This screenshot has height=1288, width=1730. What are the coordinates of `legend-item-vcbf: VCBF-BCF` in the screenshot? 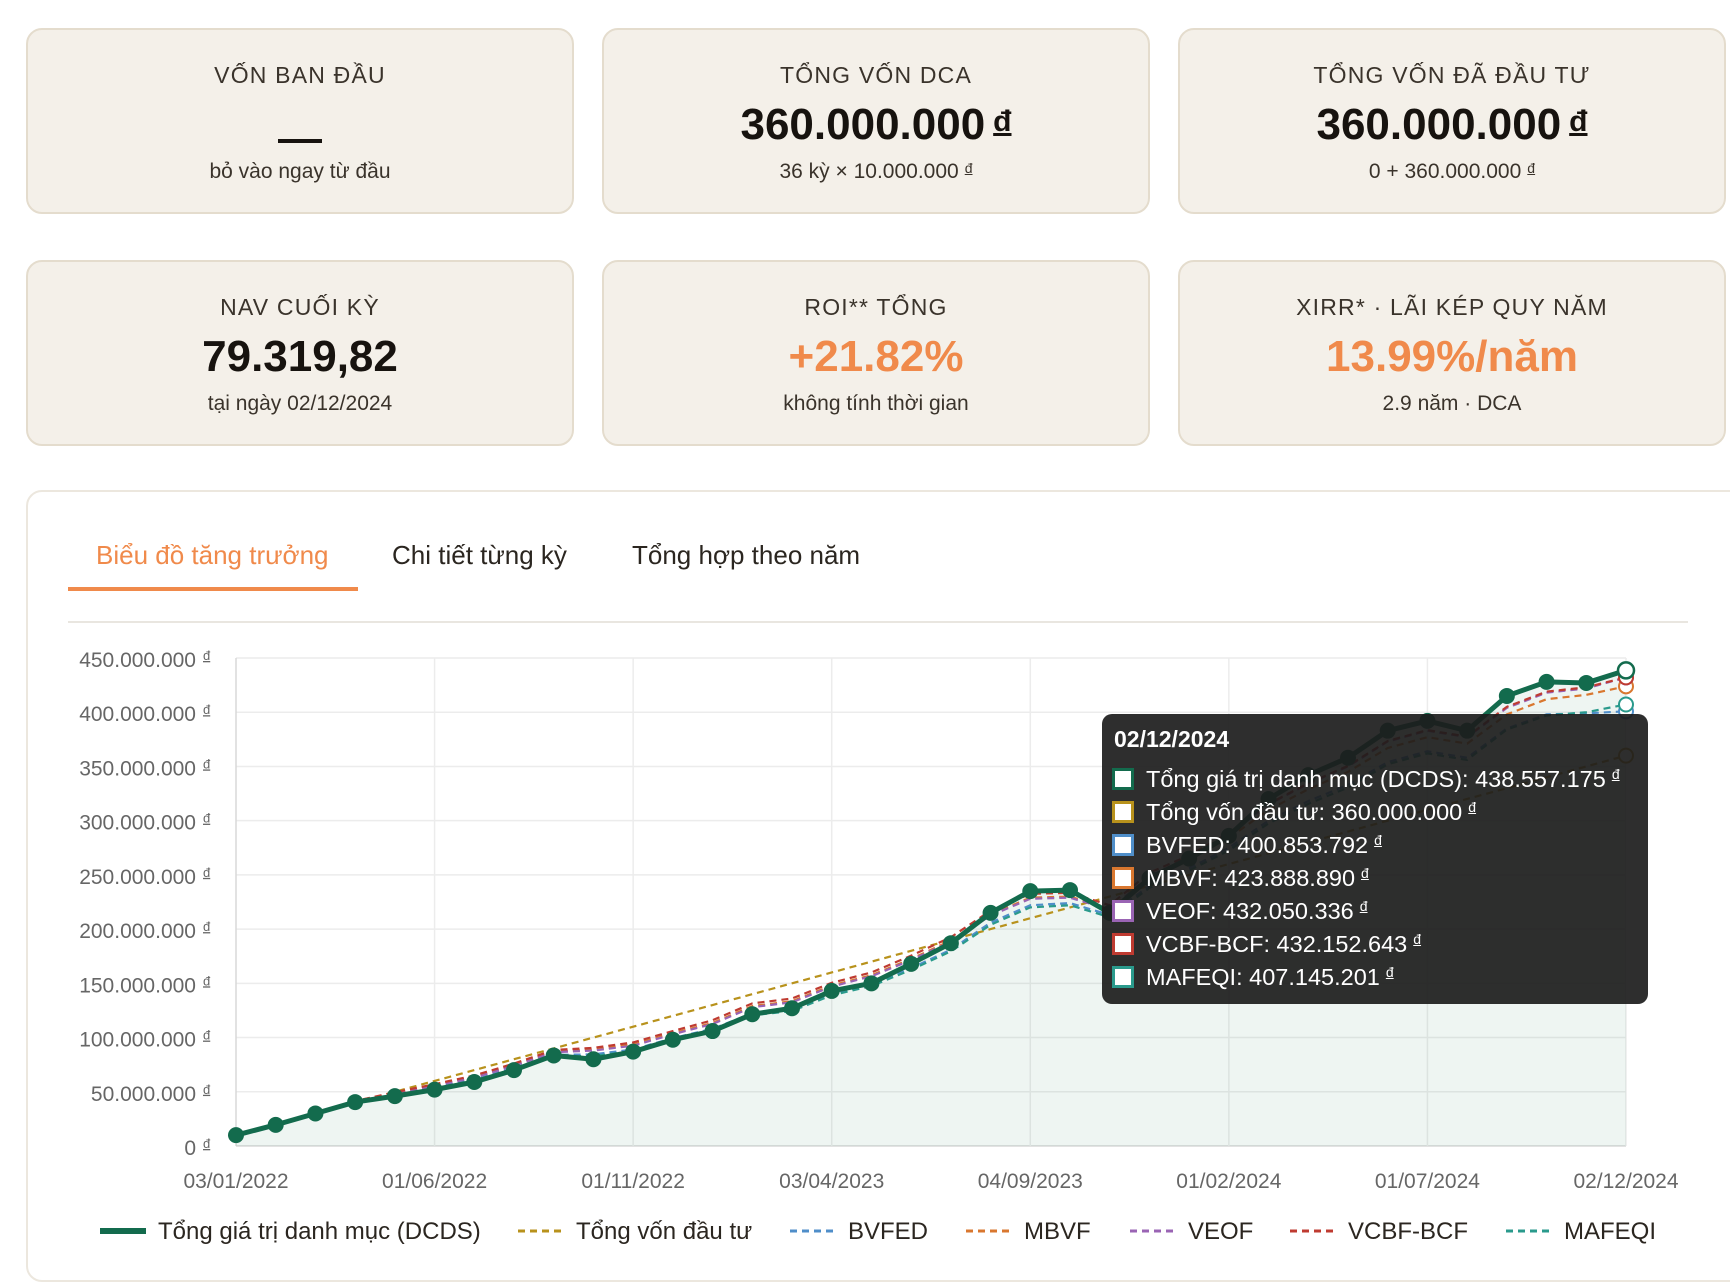 It's located at (1379, 1232).